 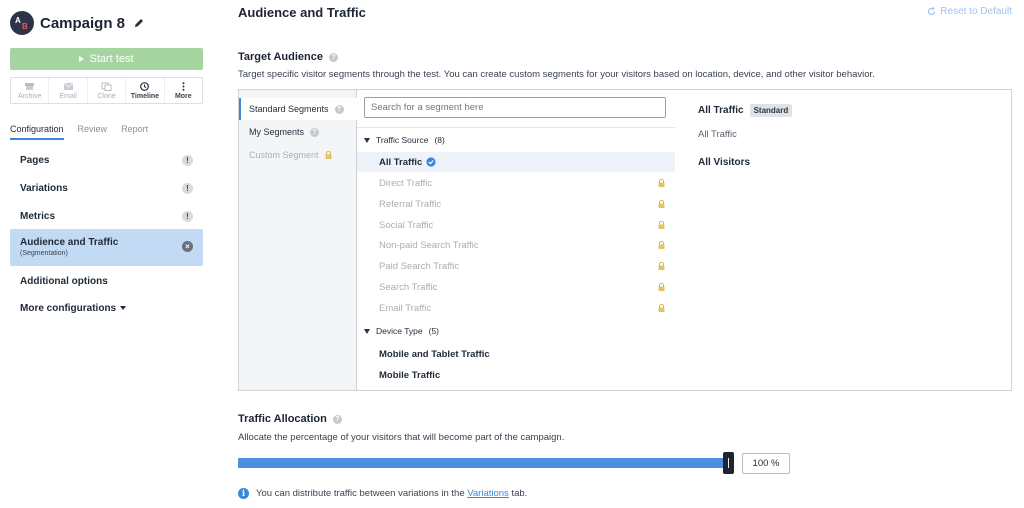 I want to click on sidebar-item-label: Audience and Traffic, so click(x=69, y=242).